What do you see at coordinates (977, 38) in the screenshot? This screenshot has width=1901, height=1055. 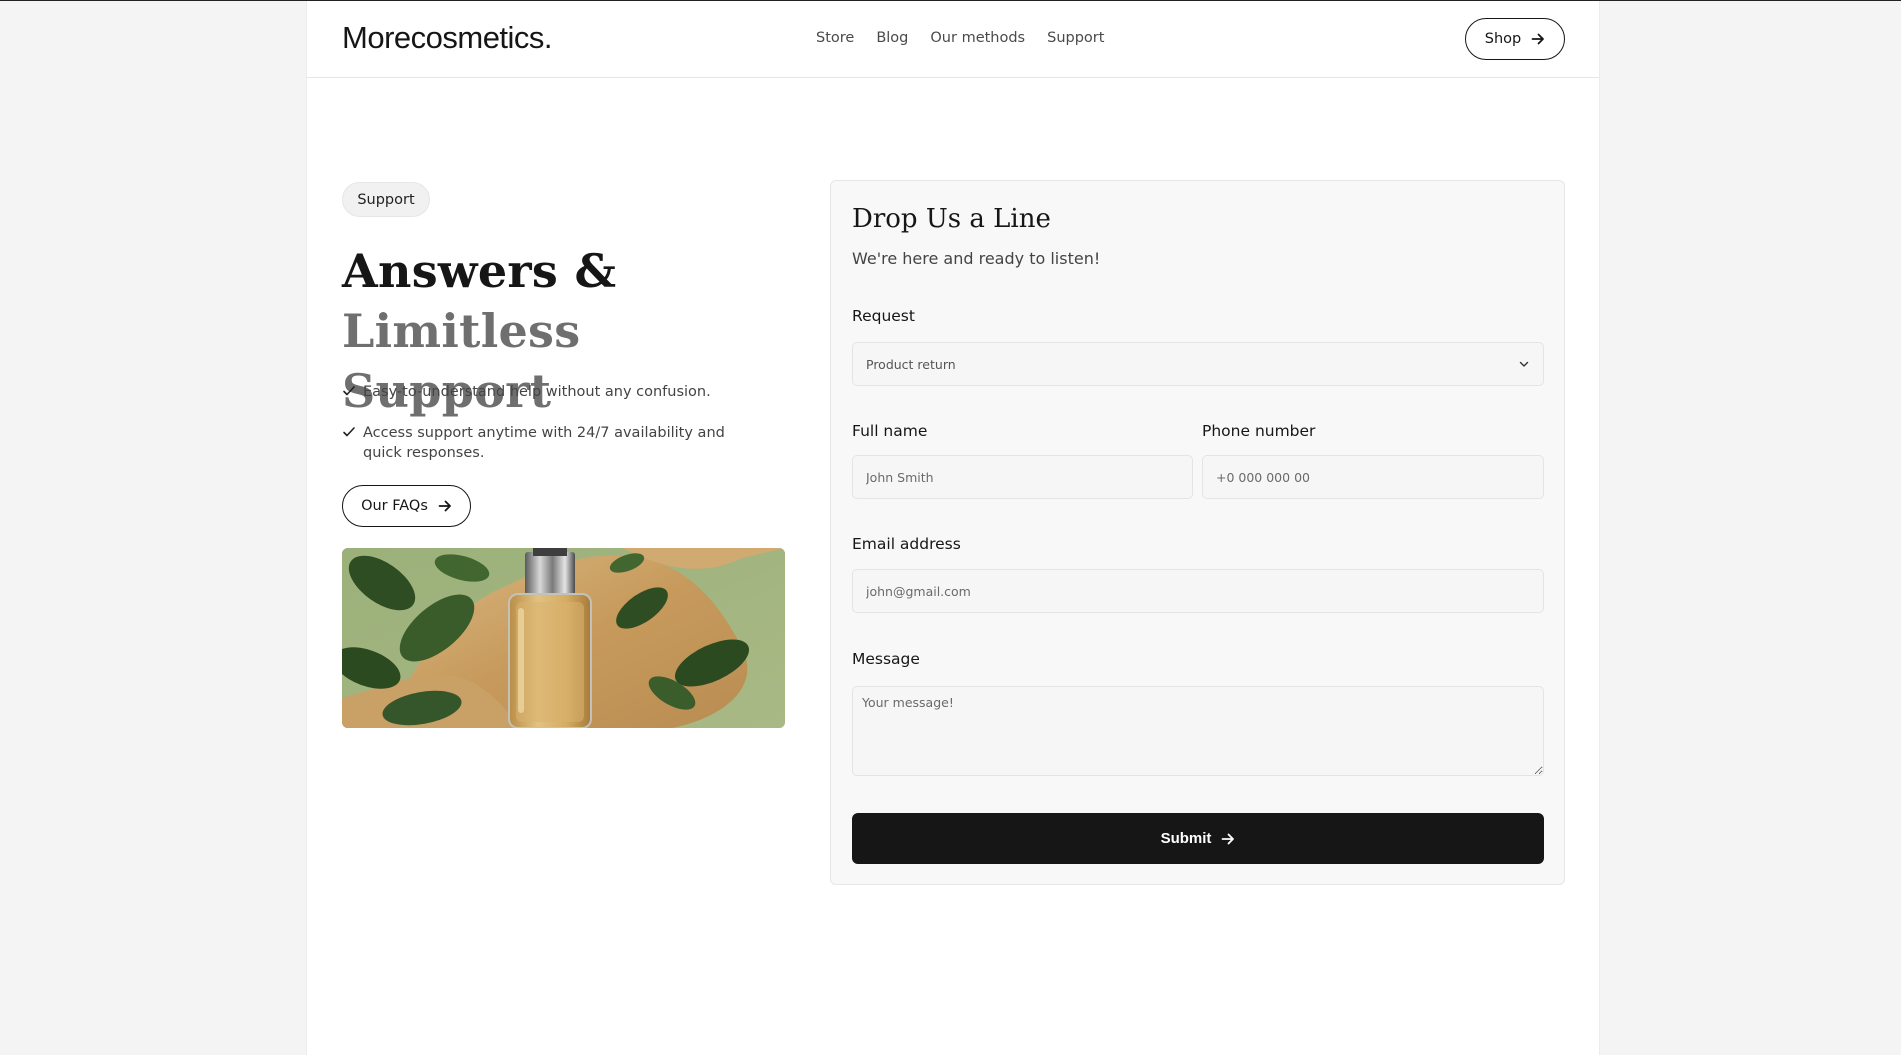 I see `nav-link-our-methods: Our methods` at bounding box center [977, 38].